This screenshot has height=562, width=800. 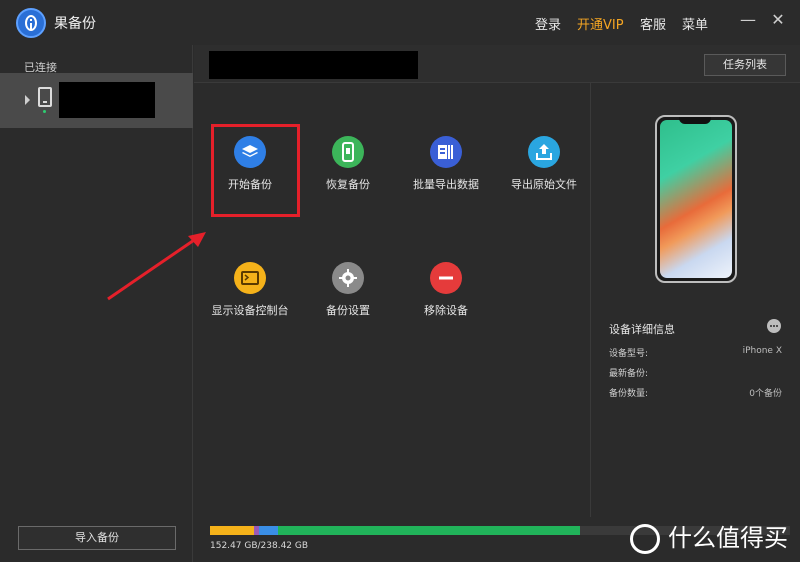 I want to click on watermark-text: 什么值得买, so click(x=728, y=538).